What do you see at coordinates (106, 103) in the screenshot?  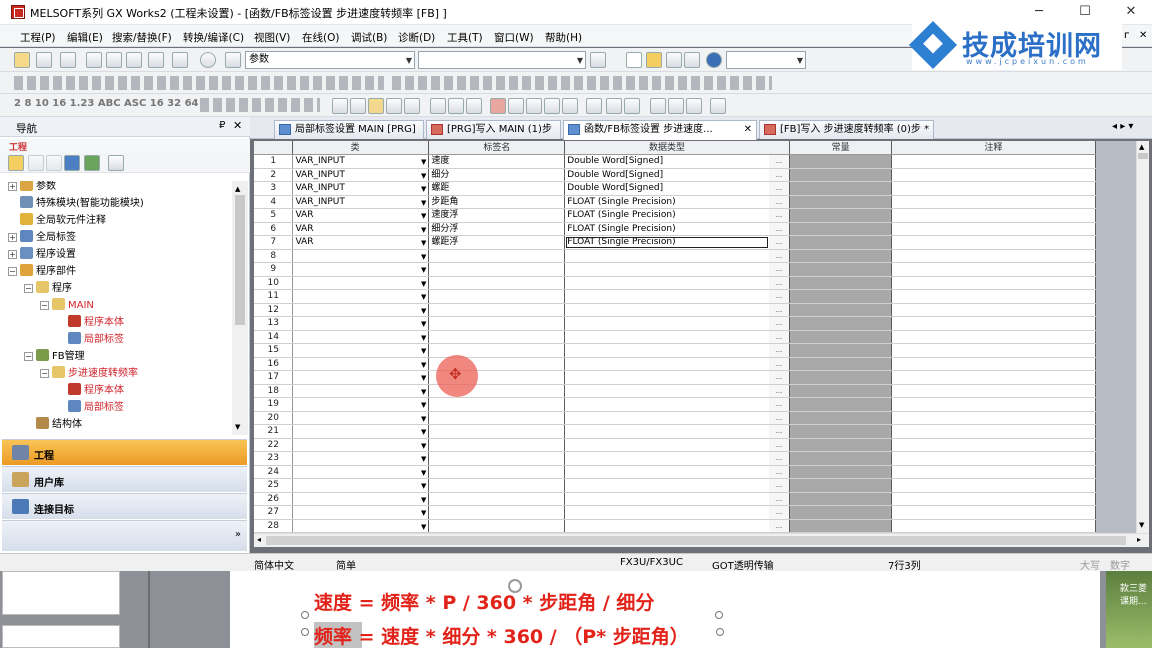 I see `radix-buttons: 2 8 10 16 1.23 ABC ASC 16 32 64` at bounding box center [106, 103].